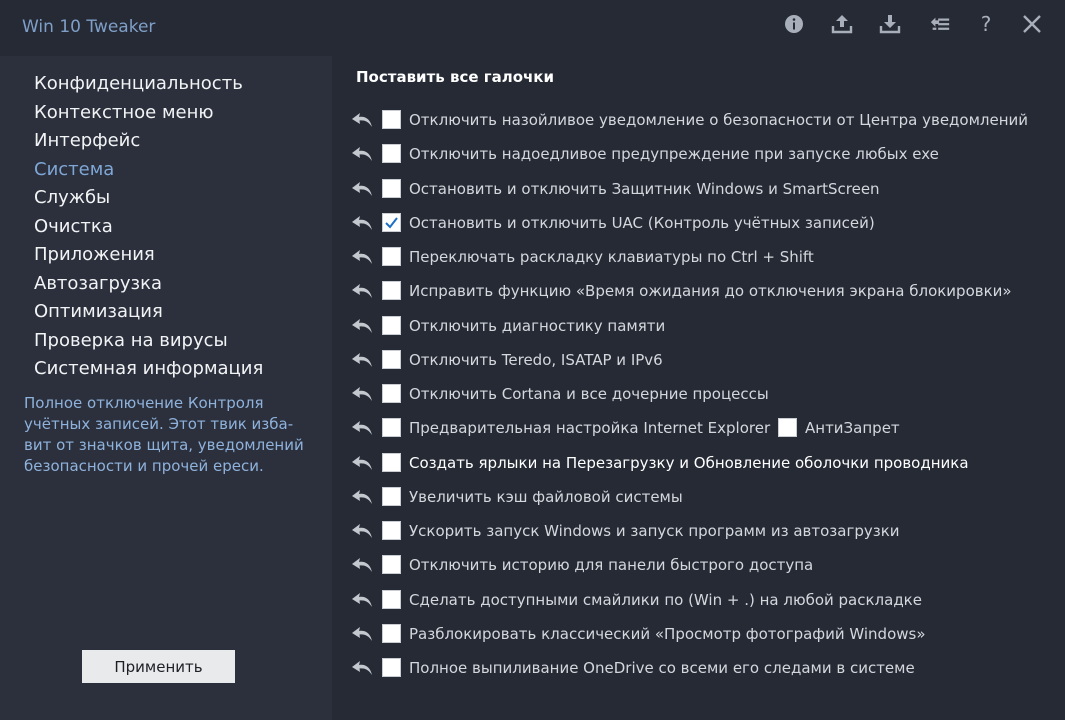  What do you see at coordinates (940, 24) in the screenshot?
I see `list-icon` at bounding box center [940, 24].